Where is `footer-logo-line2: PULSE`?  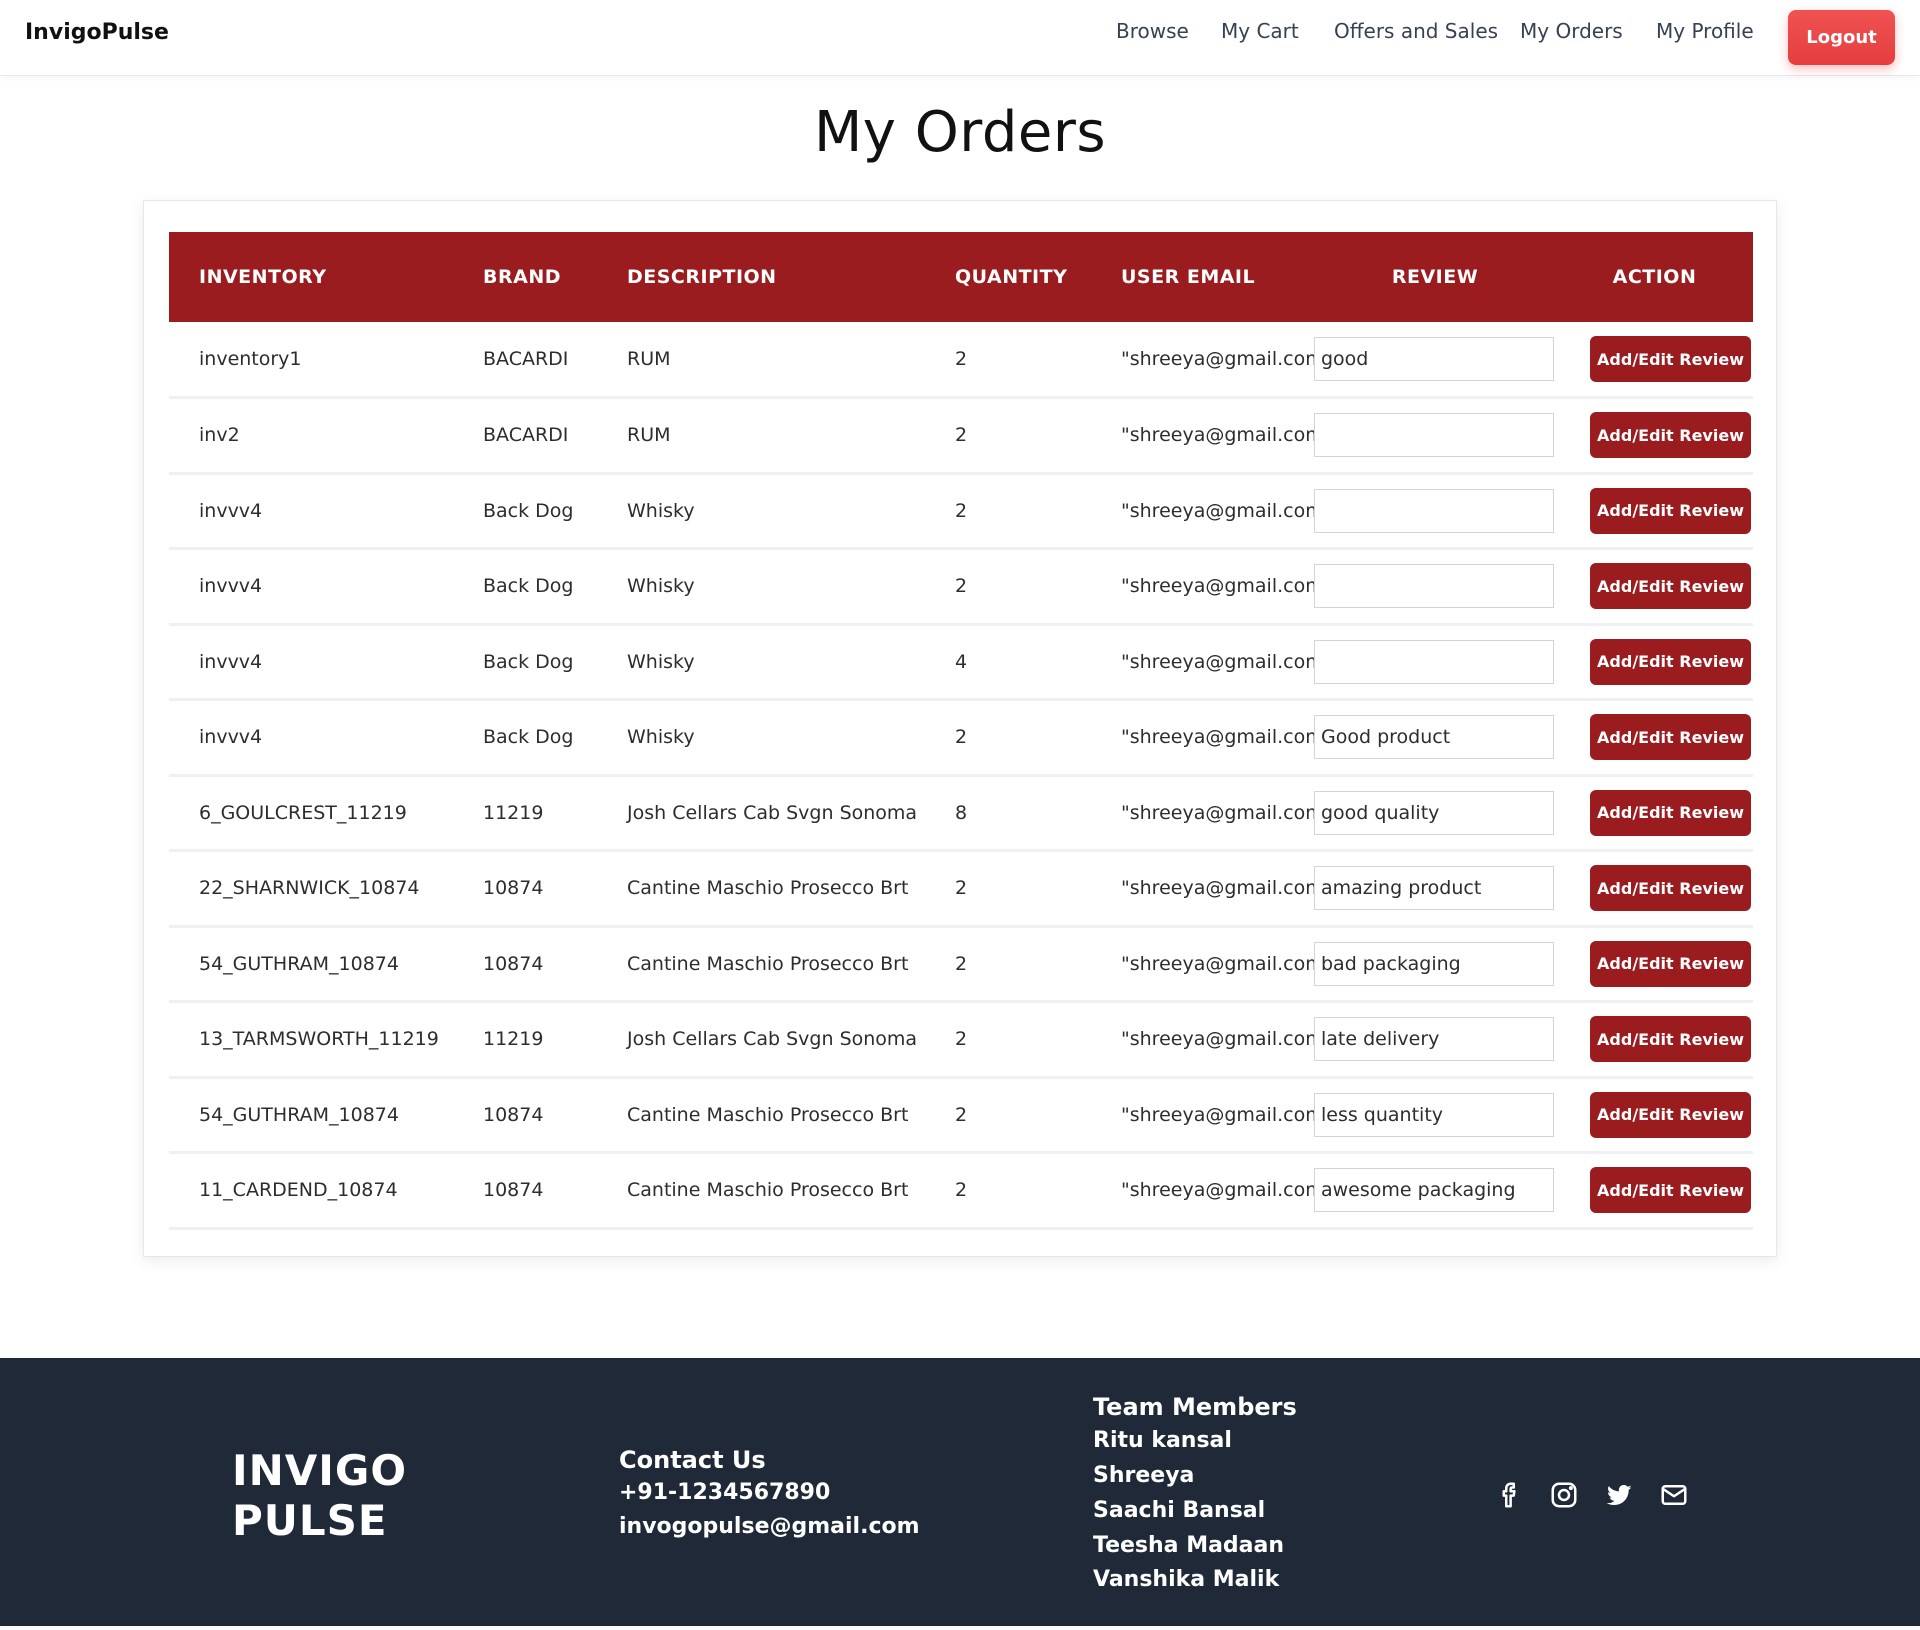 footer-logo-line2: PULSE is located at coordinates (310, 1520).